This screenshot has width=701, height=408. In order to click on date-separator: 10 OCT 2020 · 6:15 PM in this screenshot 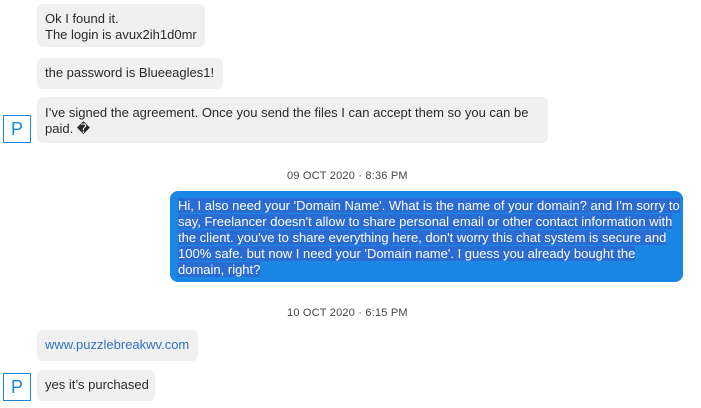, I will do `click(347, 313)`.